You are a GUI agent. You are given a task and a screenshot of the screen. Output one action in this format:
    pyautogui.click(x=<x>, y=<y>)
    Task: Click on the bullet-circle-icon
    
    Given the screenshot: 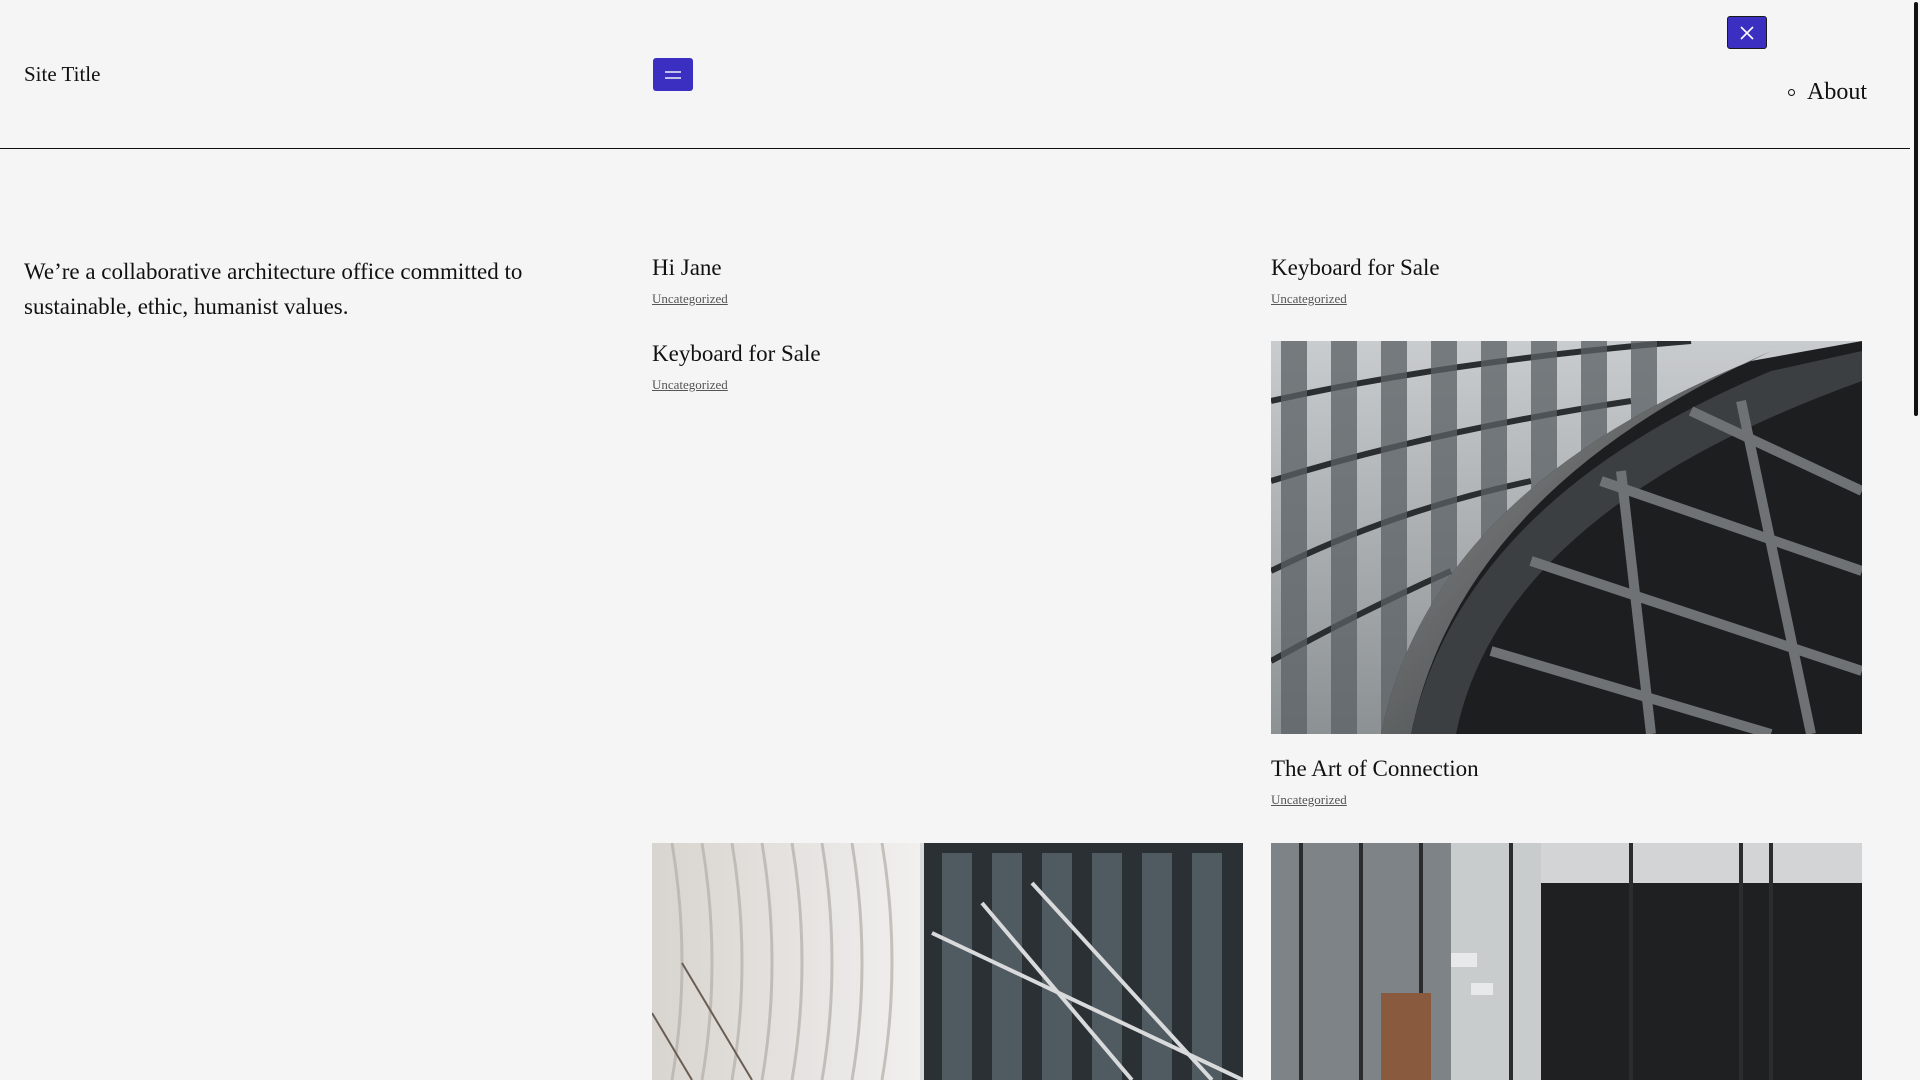 What is the action you would take?
    pyautogui.click(x=1791, y=92)
    